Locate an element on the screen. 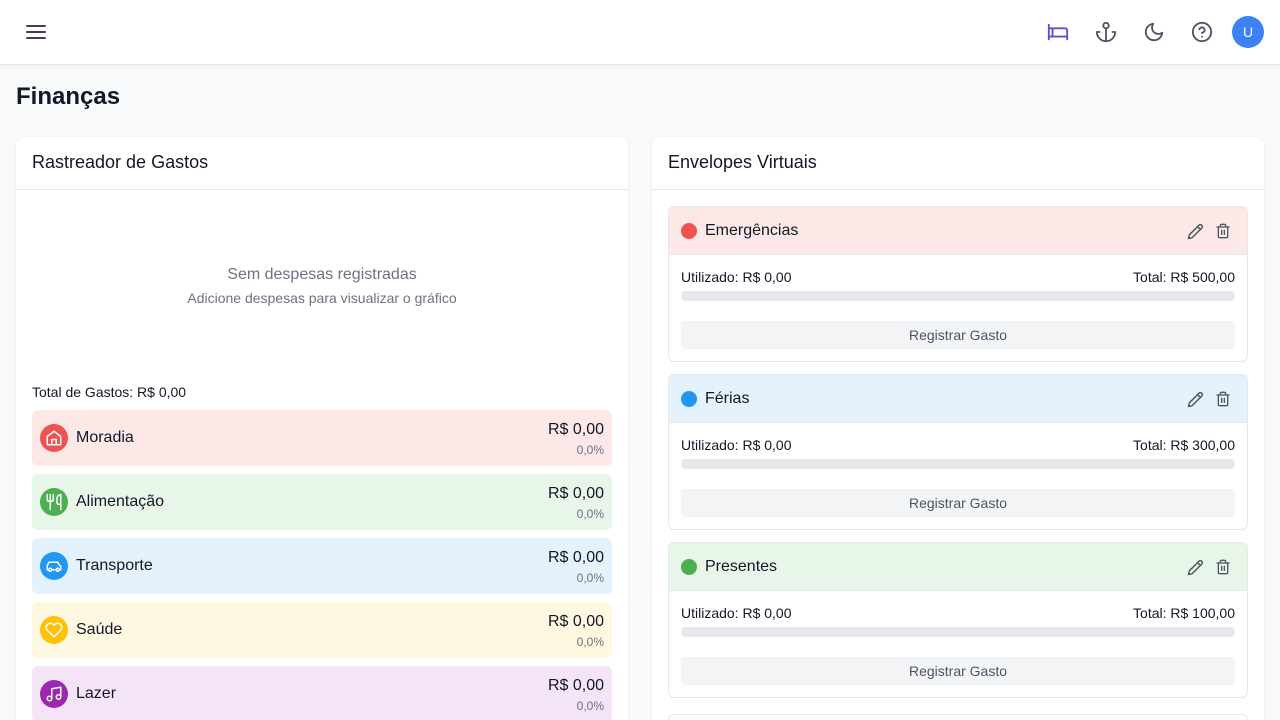  help-circle-icon is located at coordinates (1202, 32).